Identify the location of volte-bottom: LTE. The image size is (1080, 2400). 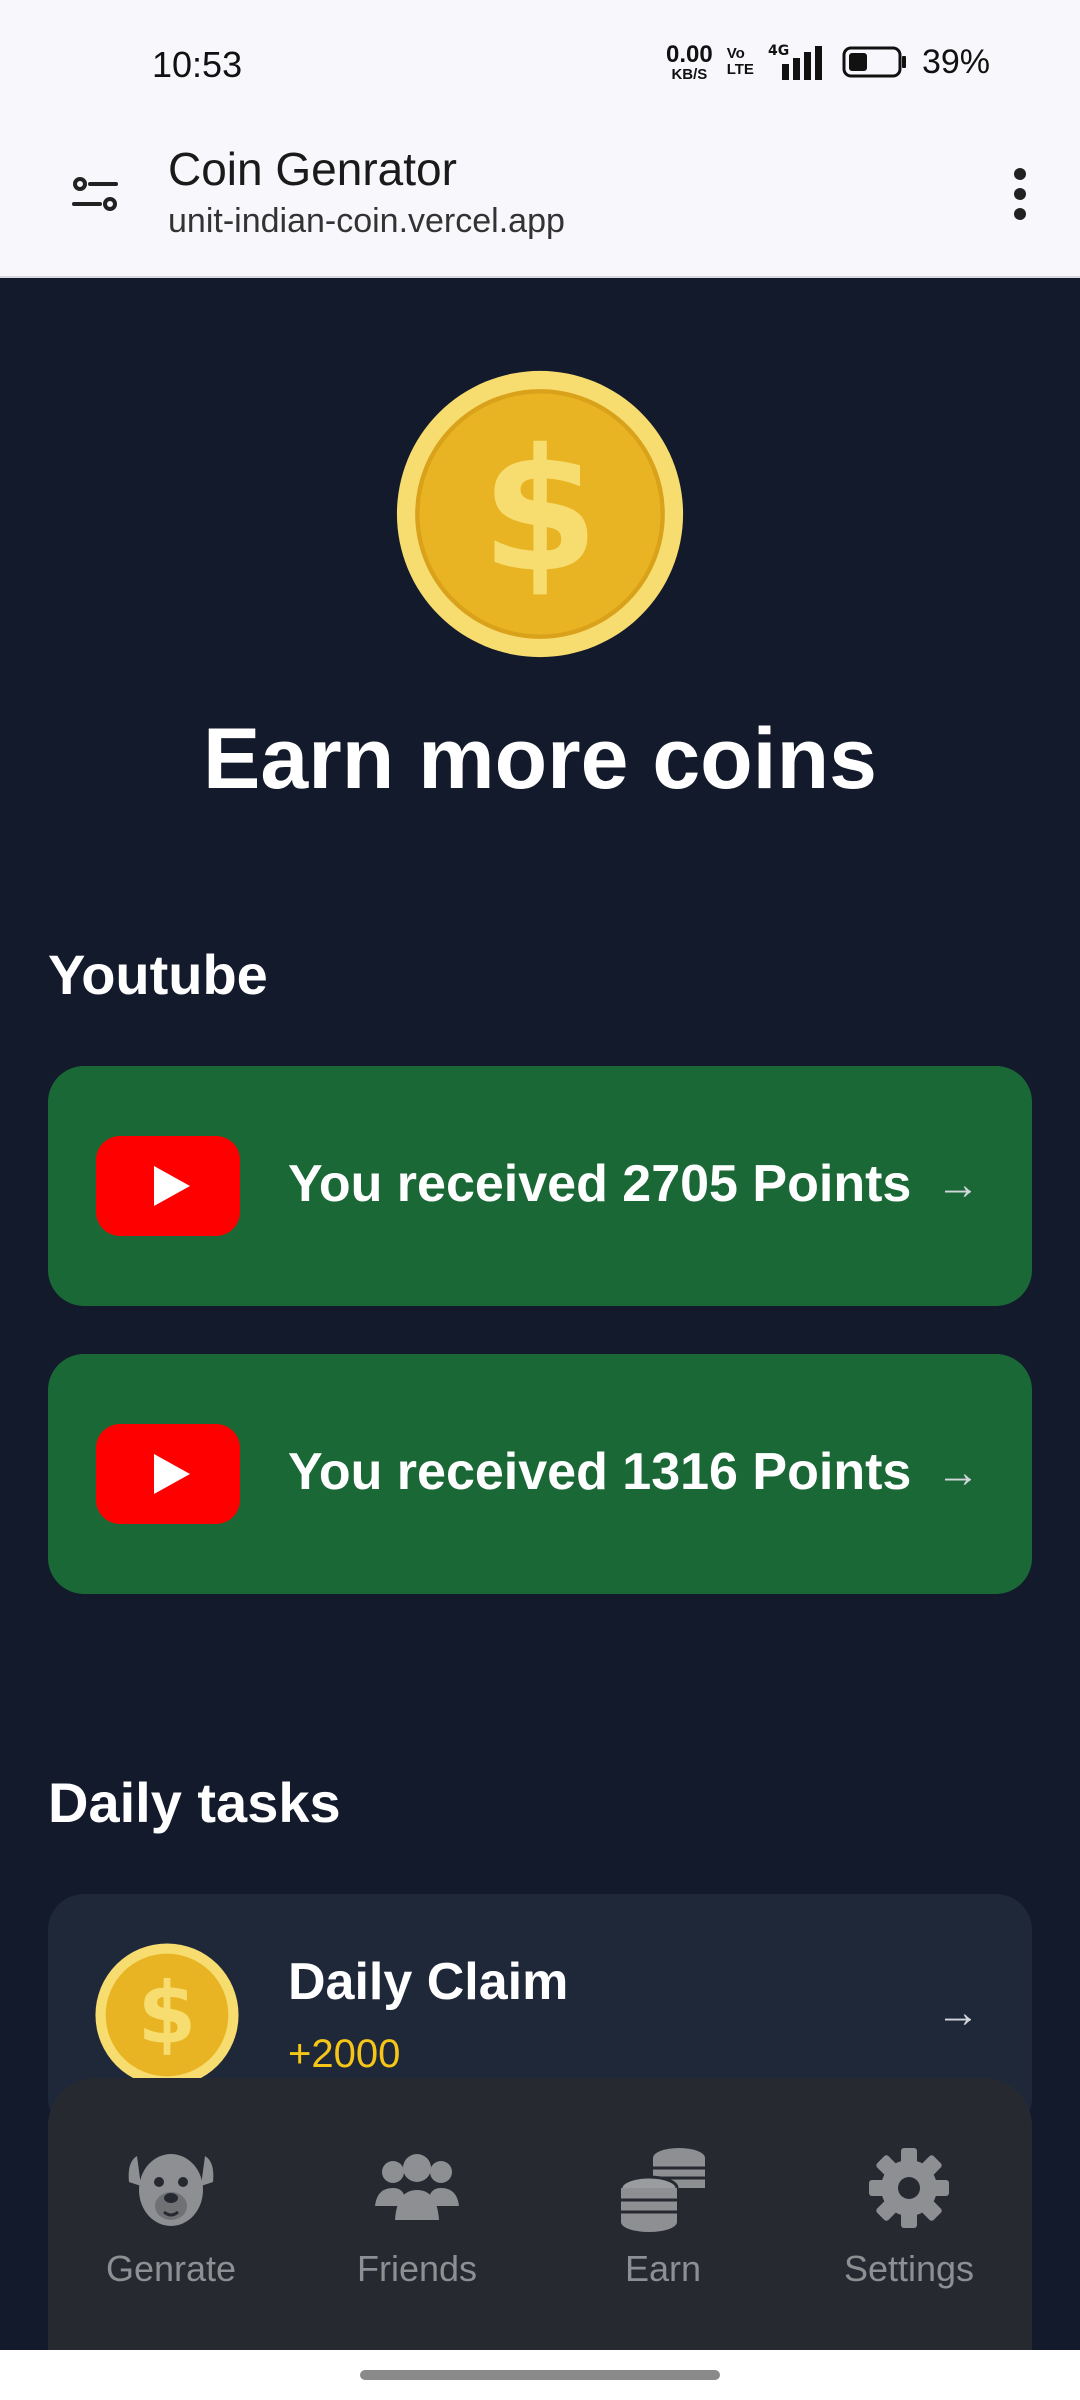
(740, 69).